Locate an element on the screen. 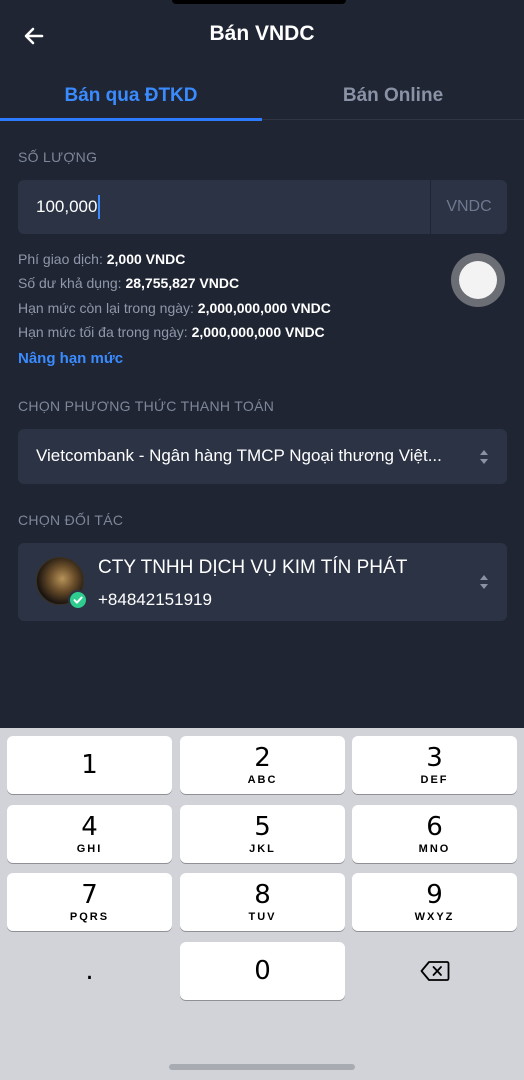  key-7: 7 PQRS is located at coordinates (89, 902).